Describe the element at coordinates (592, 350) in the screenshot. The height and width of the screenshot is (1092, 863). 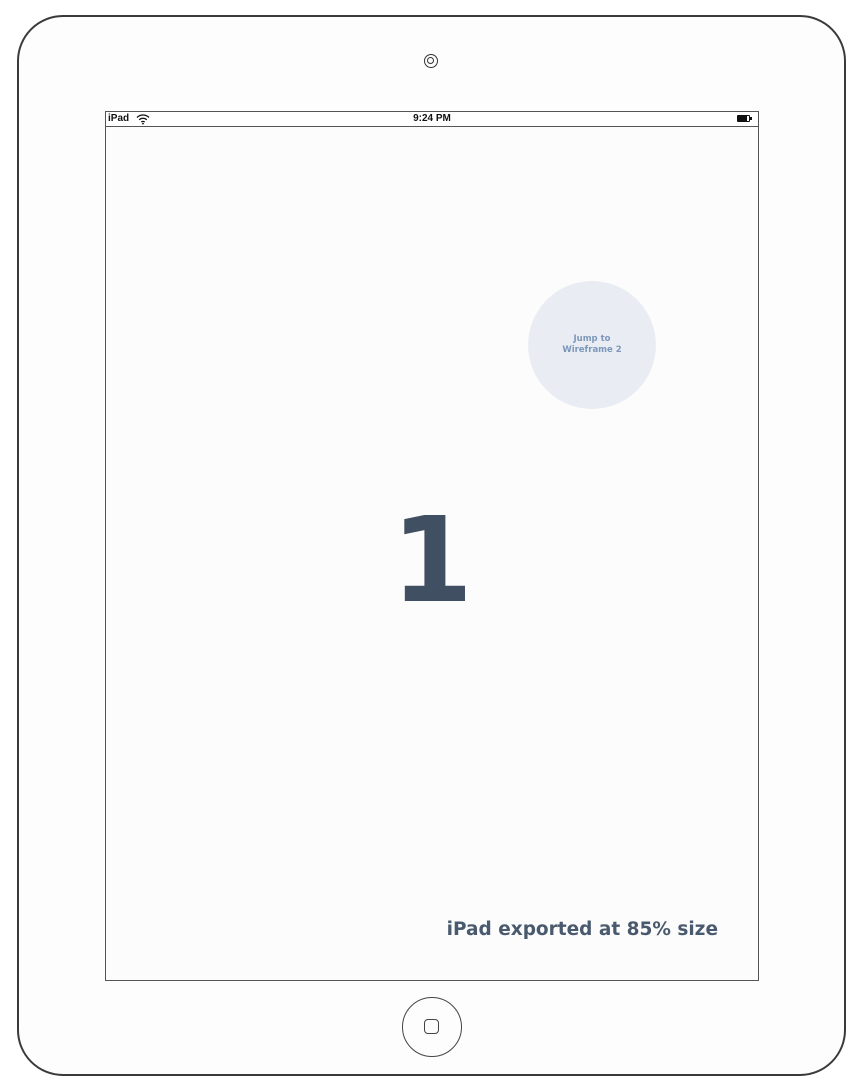
I see `jump-button-label-line2: Wireframe 2` at that location.